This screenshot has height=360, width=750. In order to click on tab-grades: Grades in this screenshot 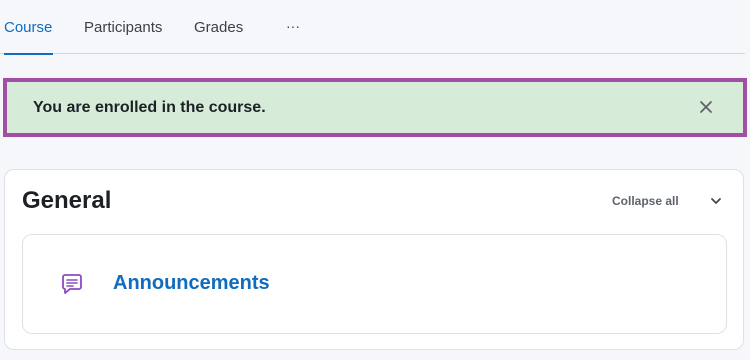, I will do `click(218, 27)`.